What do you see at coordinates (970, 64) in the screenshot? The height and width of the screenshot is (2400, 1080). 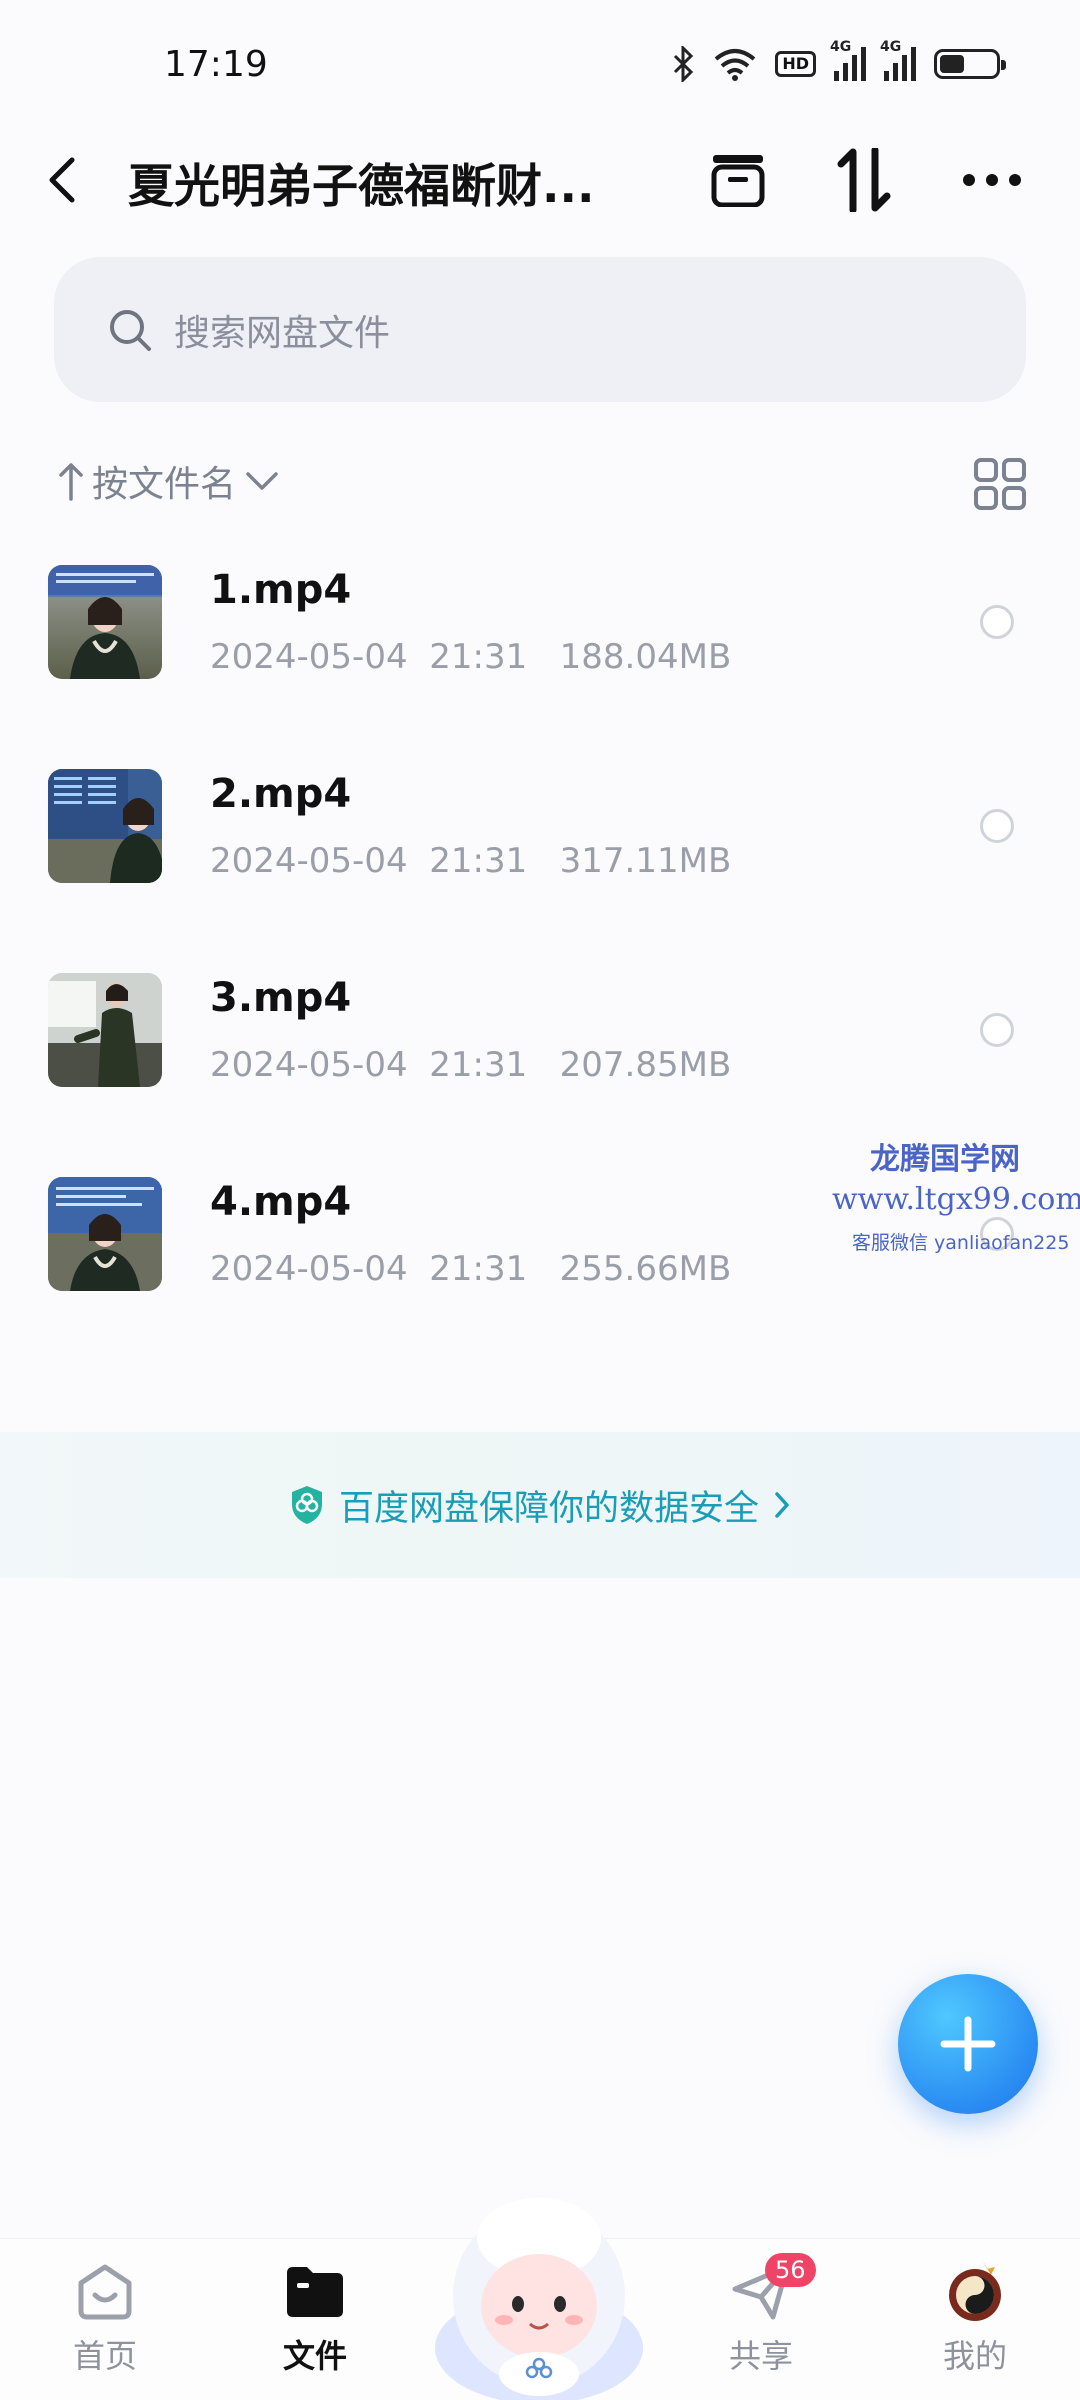 I see `battery-icon` at bounding box center [970, 64].